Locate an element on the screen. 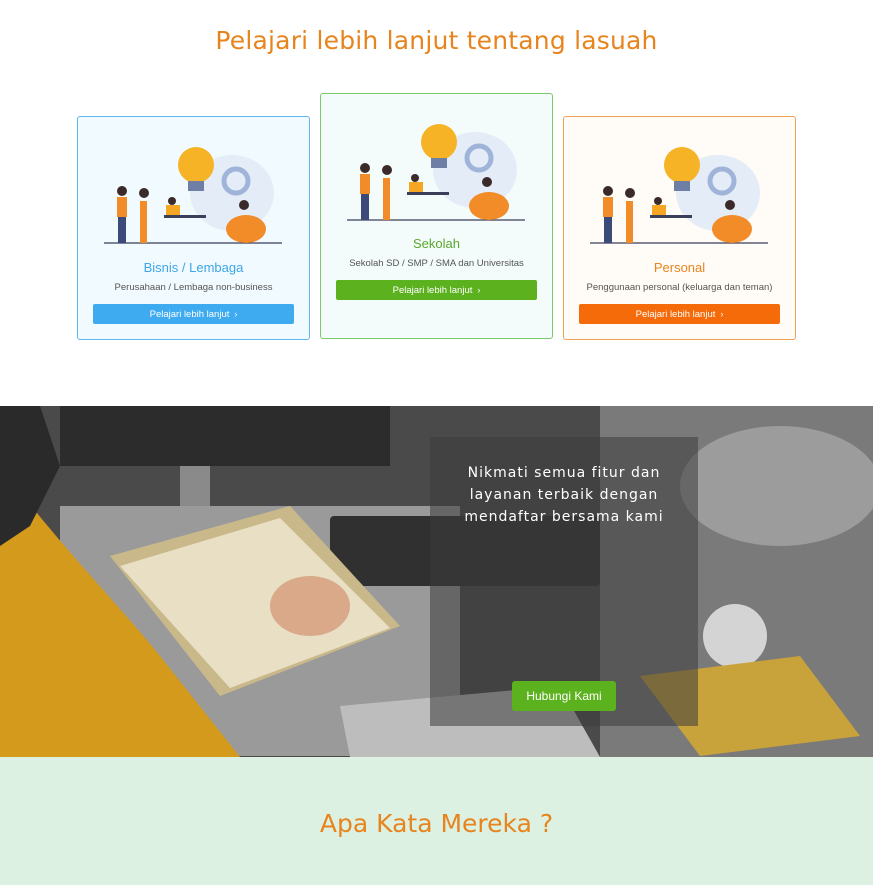 The height and width of the screenshot is (885, 873). card-subtitle: Penggunaan personal (keluarga dan teman) is located at coordinates (679, 287).